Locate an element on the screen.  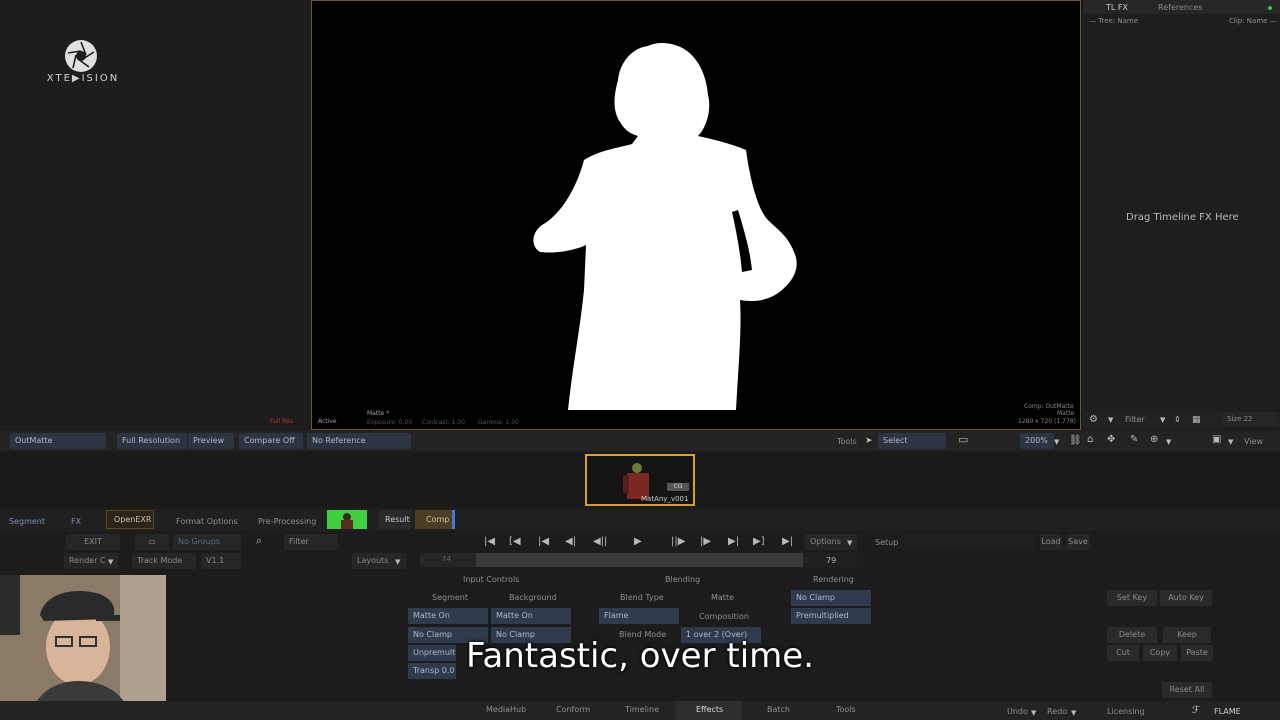
next-frame-key-icon: |▶ is located at coordinates (705, 542).